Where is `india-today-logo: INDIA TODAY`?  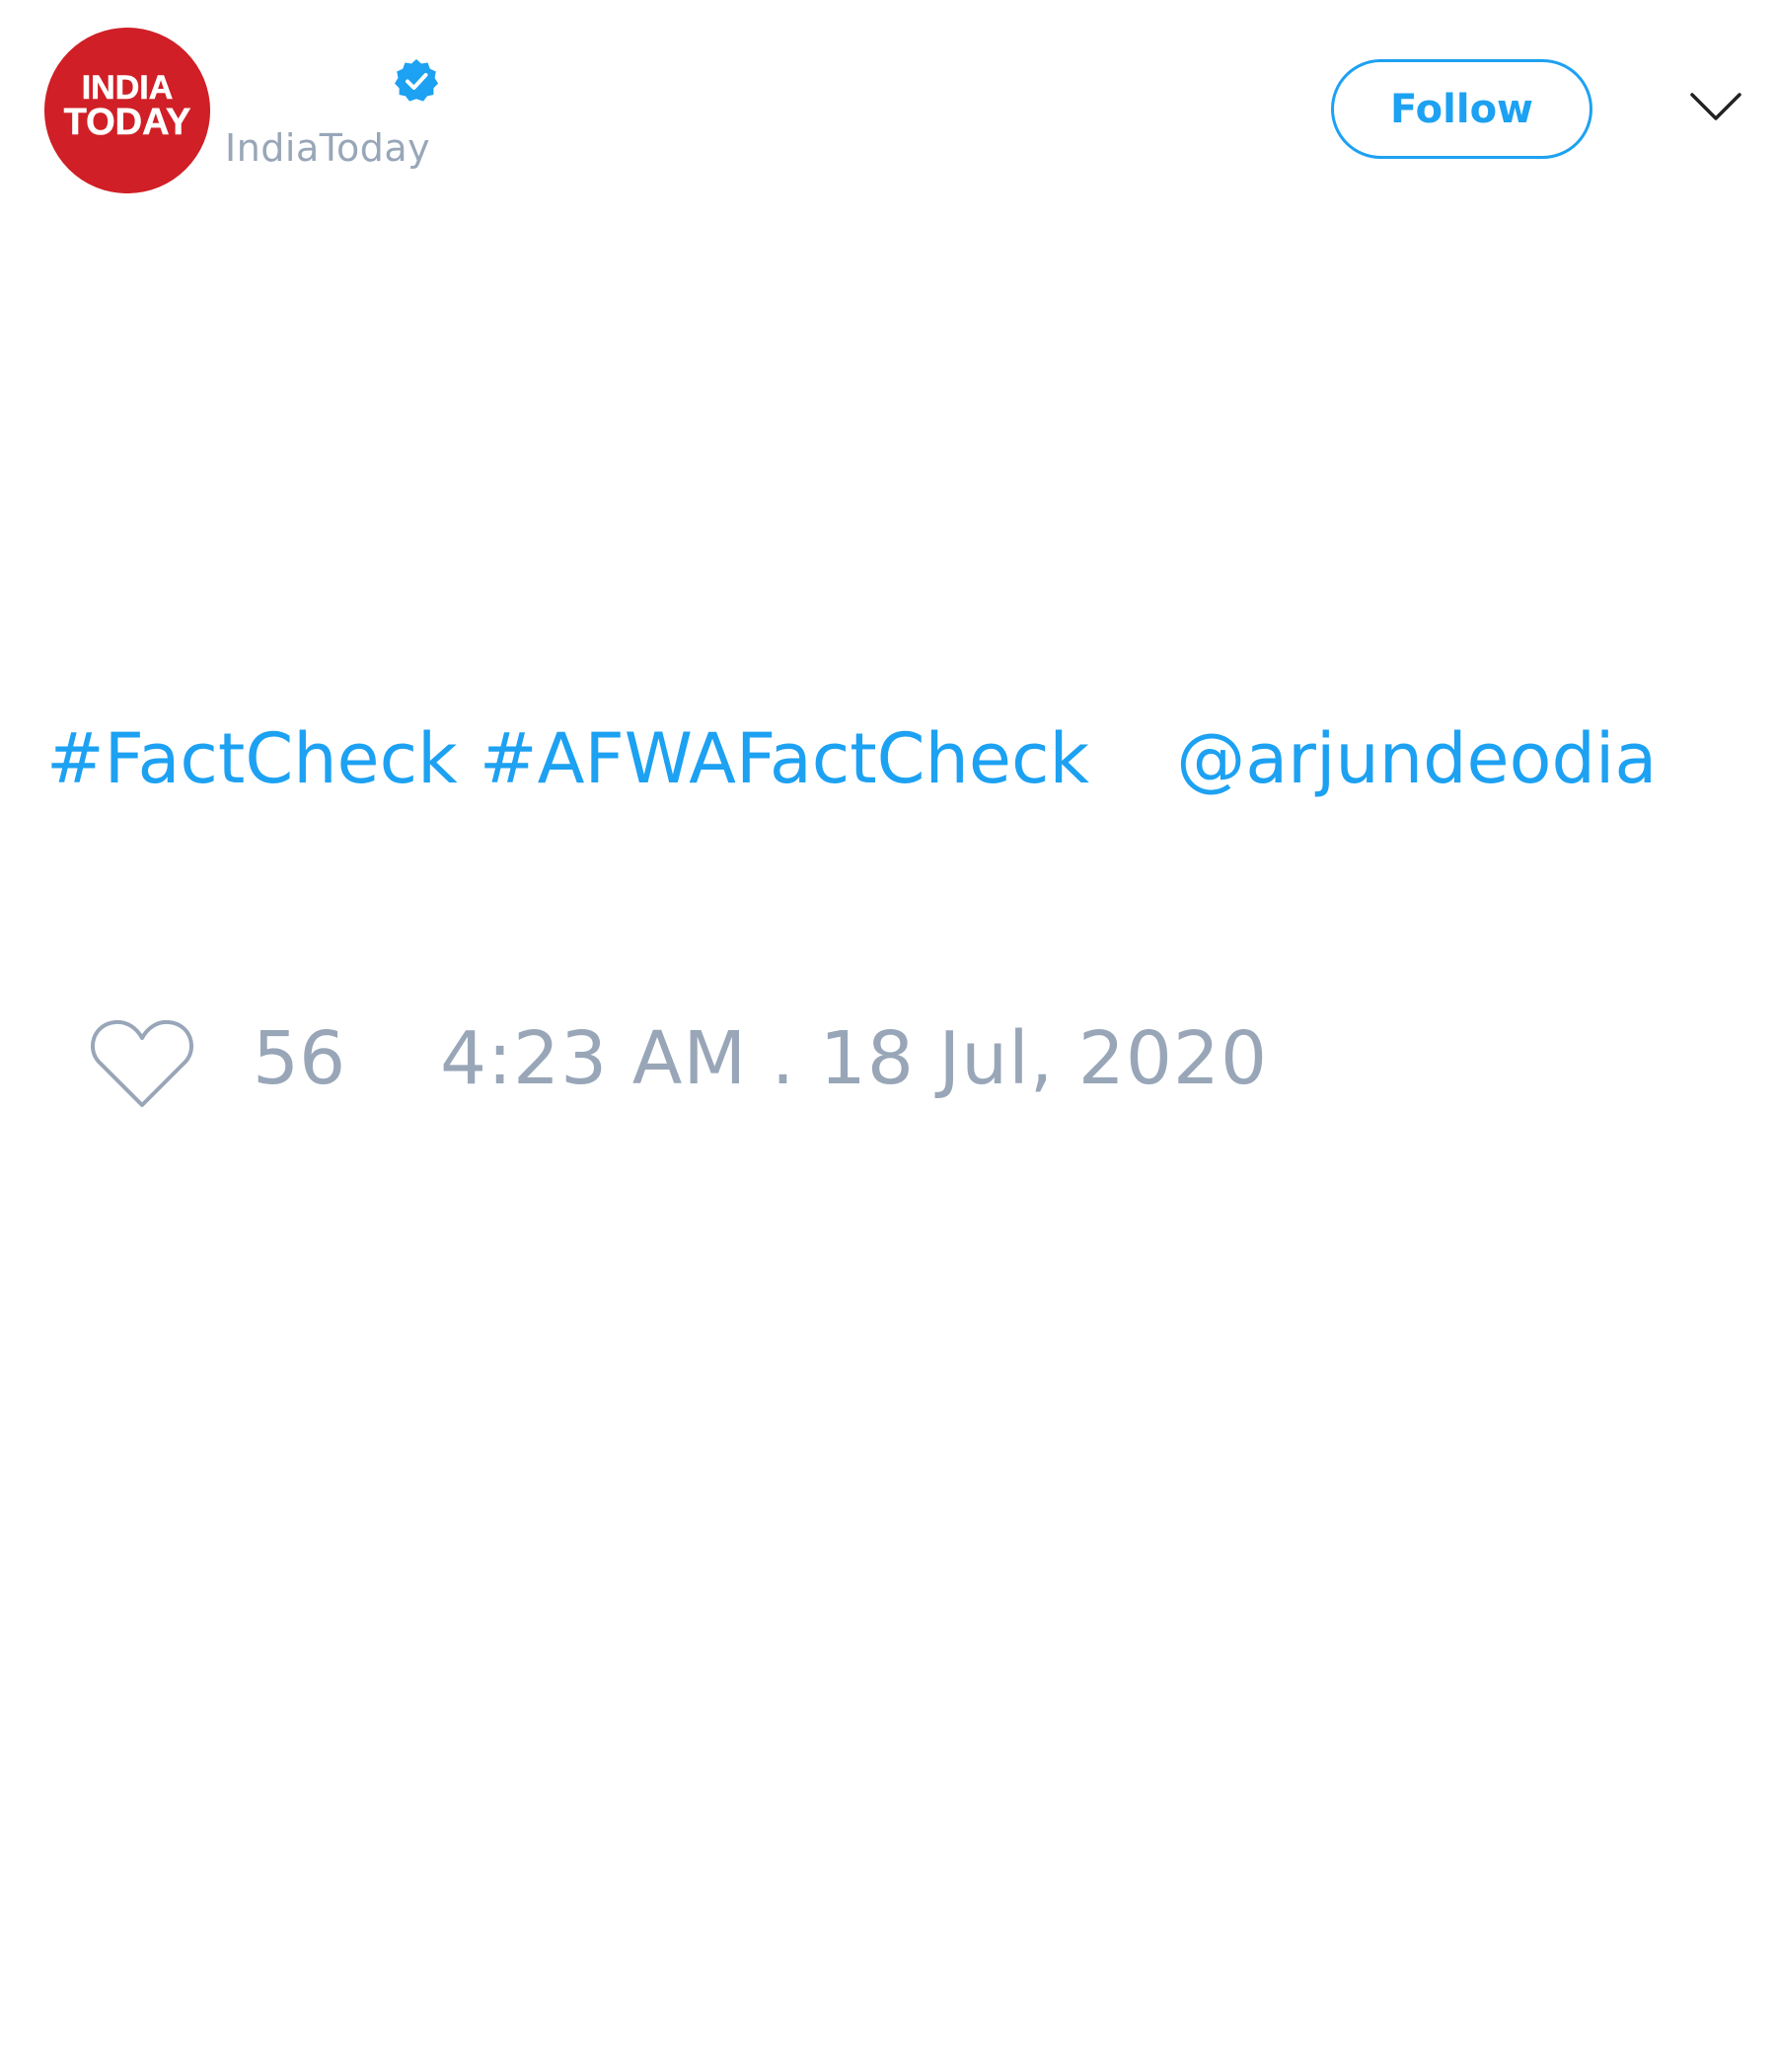 india-today-logo: INDIA TODAY is located at coordinates (127, 111).